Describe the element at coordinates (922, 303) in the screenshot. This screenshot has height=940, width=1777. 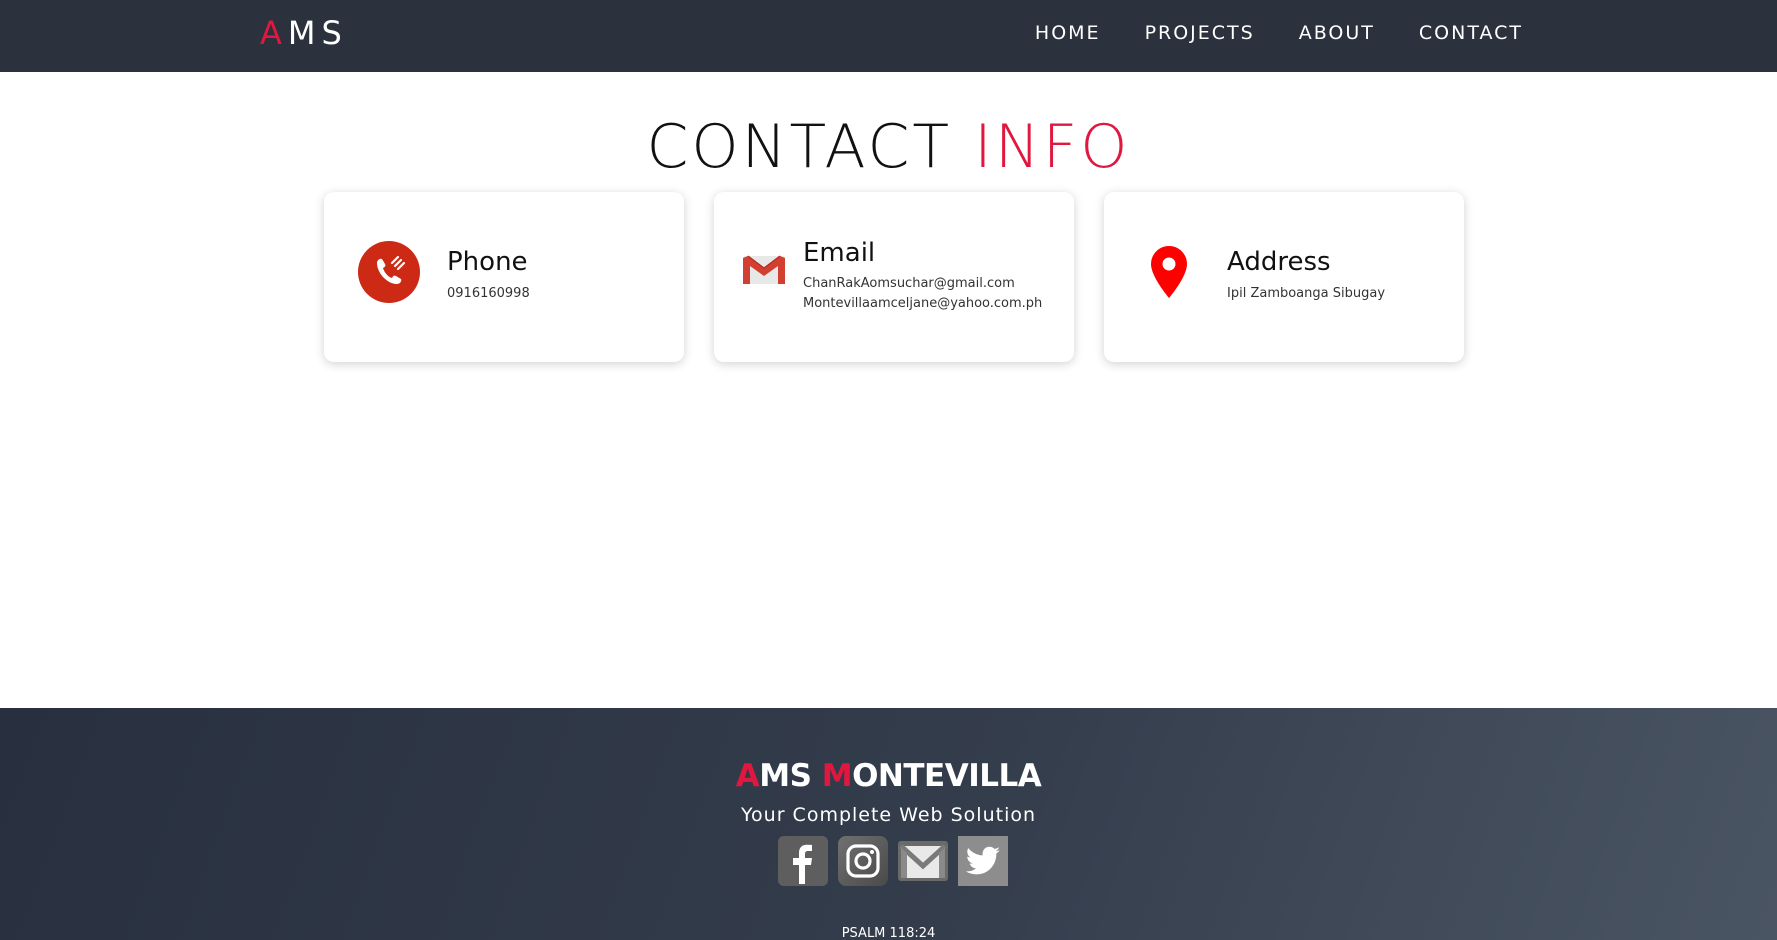
I see `email-address-2: Montevillaamceljane@yahoo.com.ph` at that location.